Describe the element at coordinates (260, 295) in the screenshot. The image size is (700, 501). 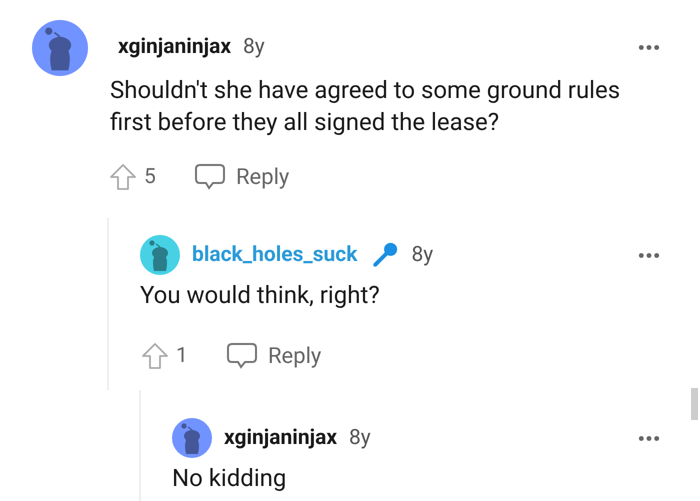
I see `comment-text: You would think, right?` at that location.